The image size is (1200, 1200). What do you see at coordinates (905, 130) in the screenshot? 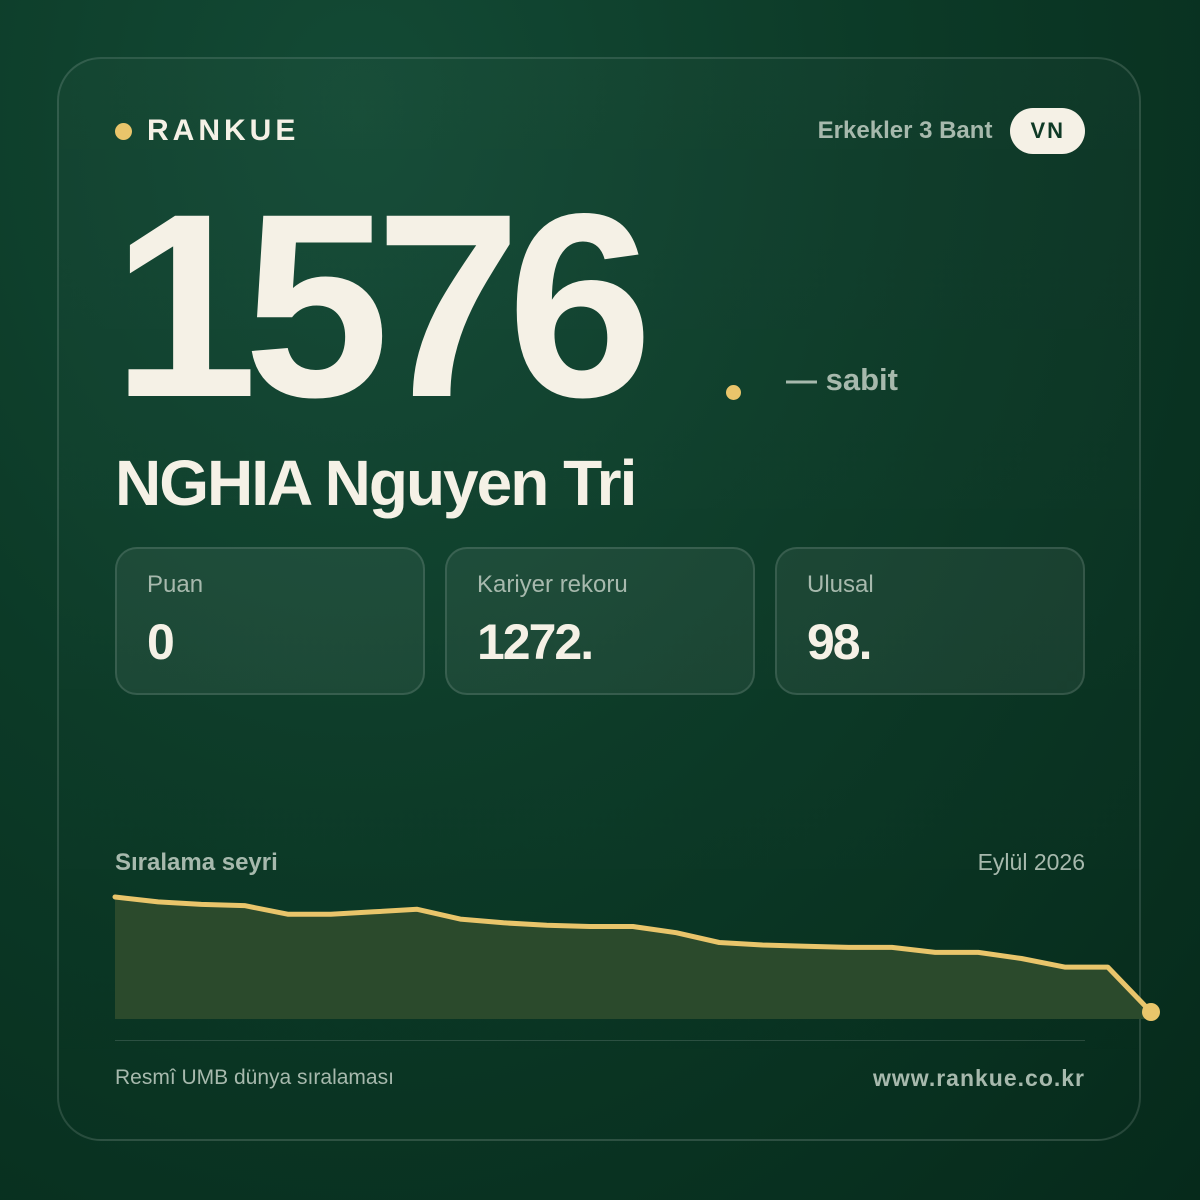
I see `category-label: Erkekler 3 Bant` at bounding box center [905, 130].